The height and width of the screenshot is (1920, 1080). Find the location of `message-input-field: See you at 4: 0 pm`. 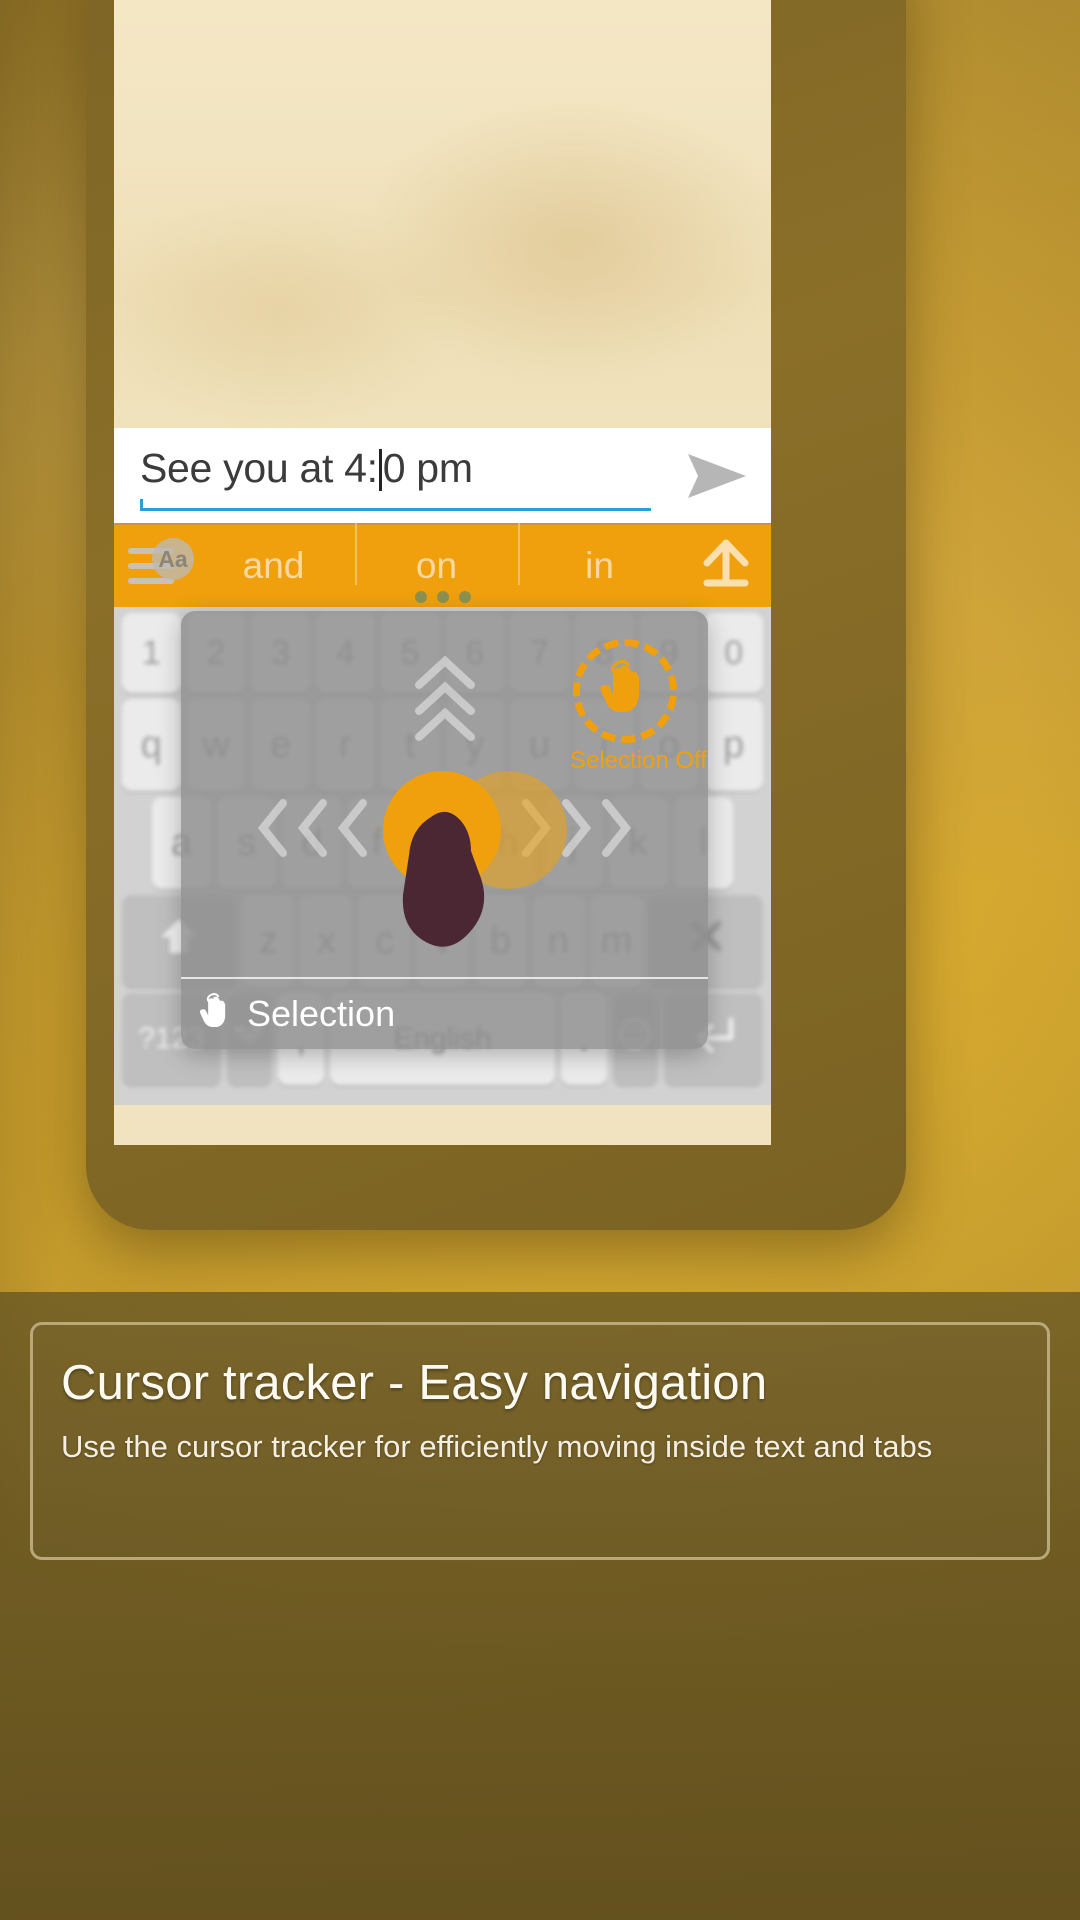

message-input-field: See you at 4: 0 pm is located at coordinates (401, 479).